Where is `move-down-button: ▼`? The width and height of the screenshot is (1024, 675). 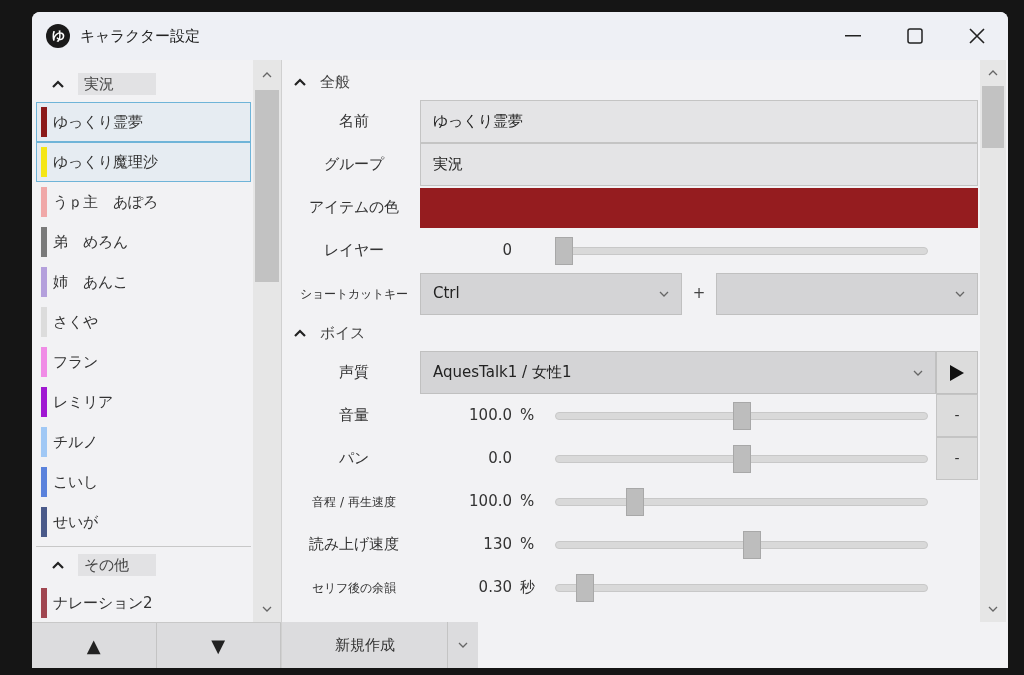
move-down-button: ▼ is located at coordinates (218, 645).